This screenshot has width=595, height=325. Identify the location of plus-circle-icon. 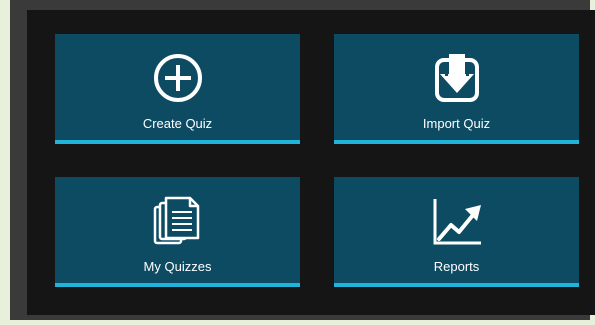
(178, 78).